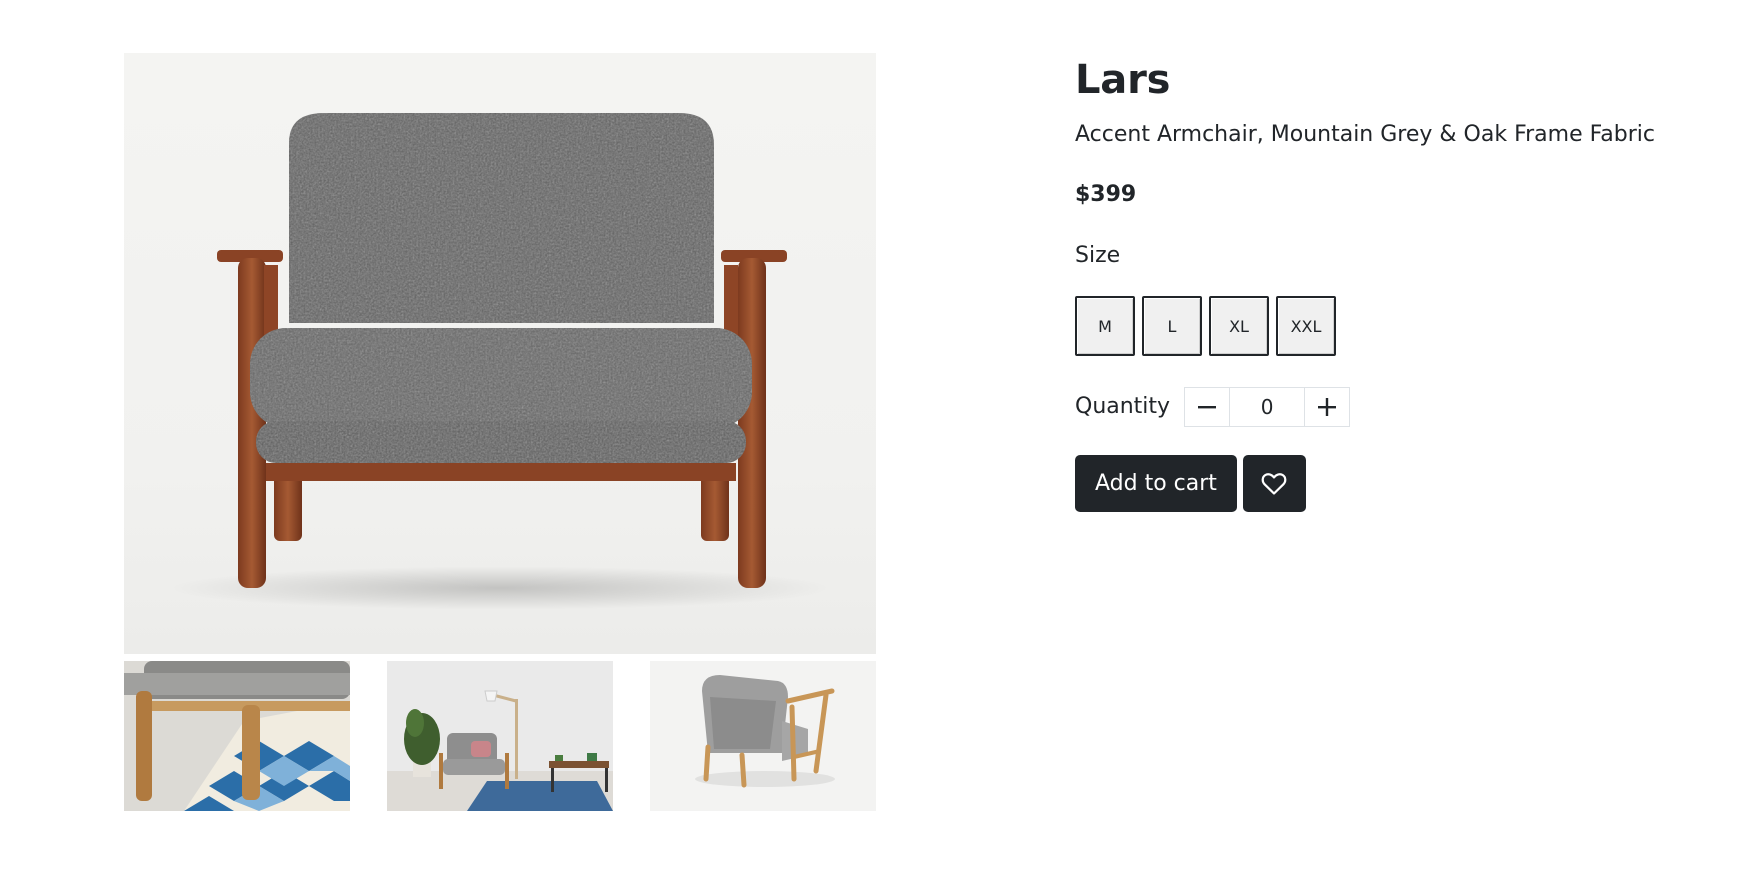  Describe the element at coordinates (1123, 80) in the screenshot. I see `product-name: Lars` at that location.